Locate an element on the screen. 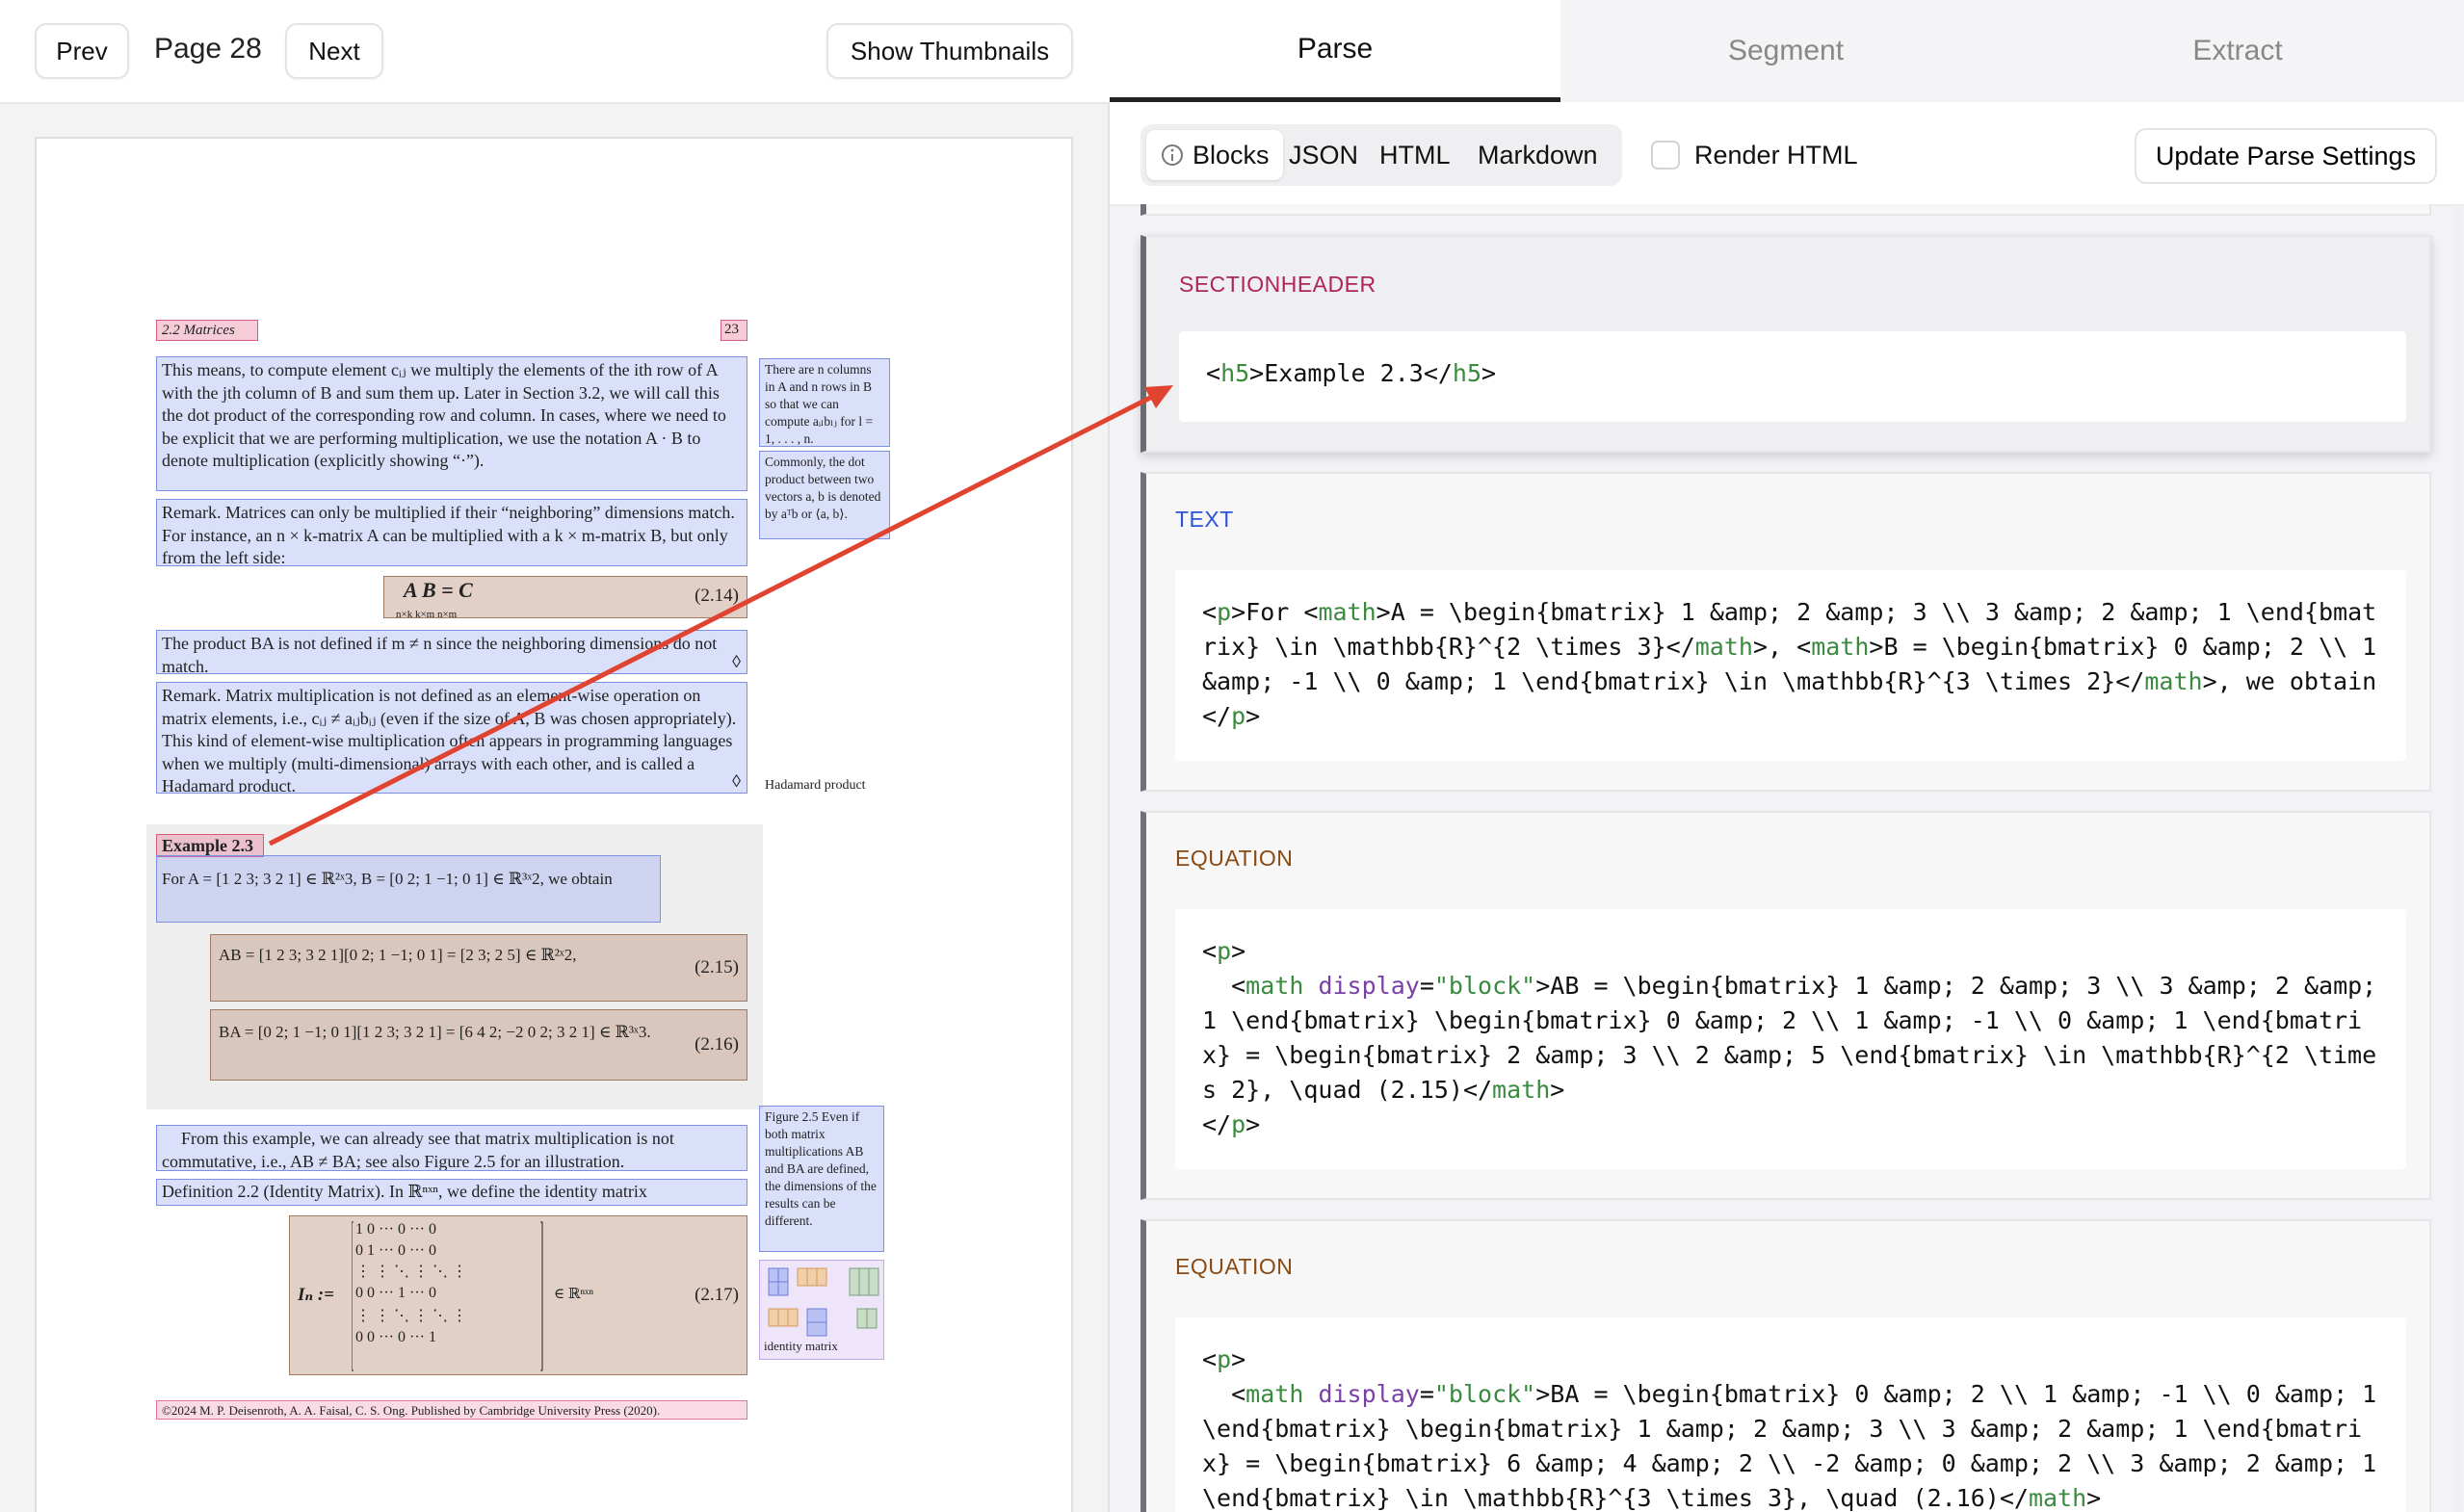 This screenshot has width=2464, height=1512. render-html-label: Render HTML is located at coordinates (1776, 155).